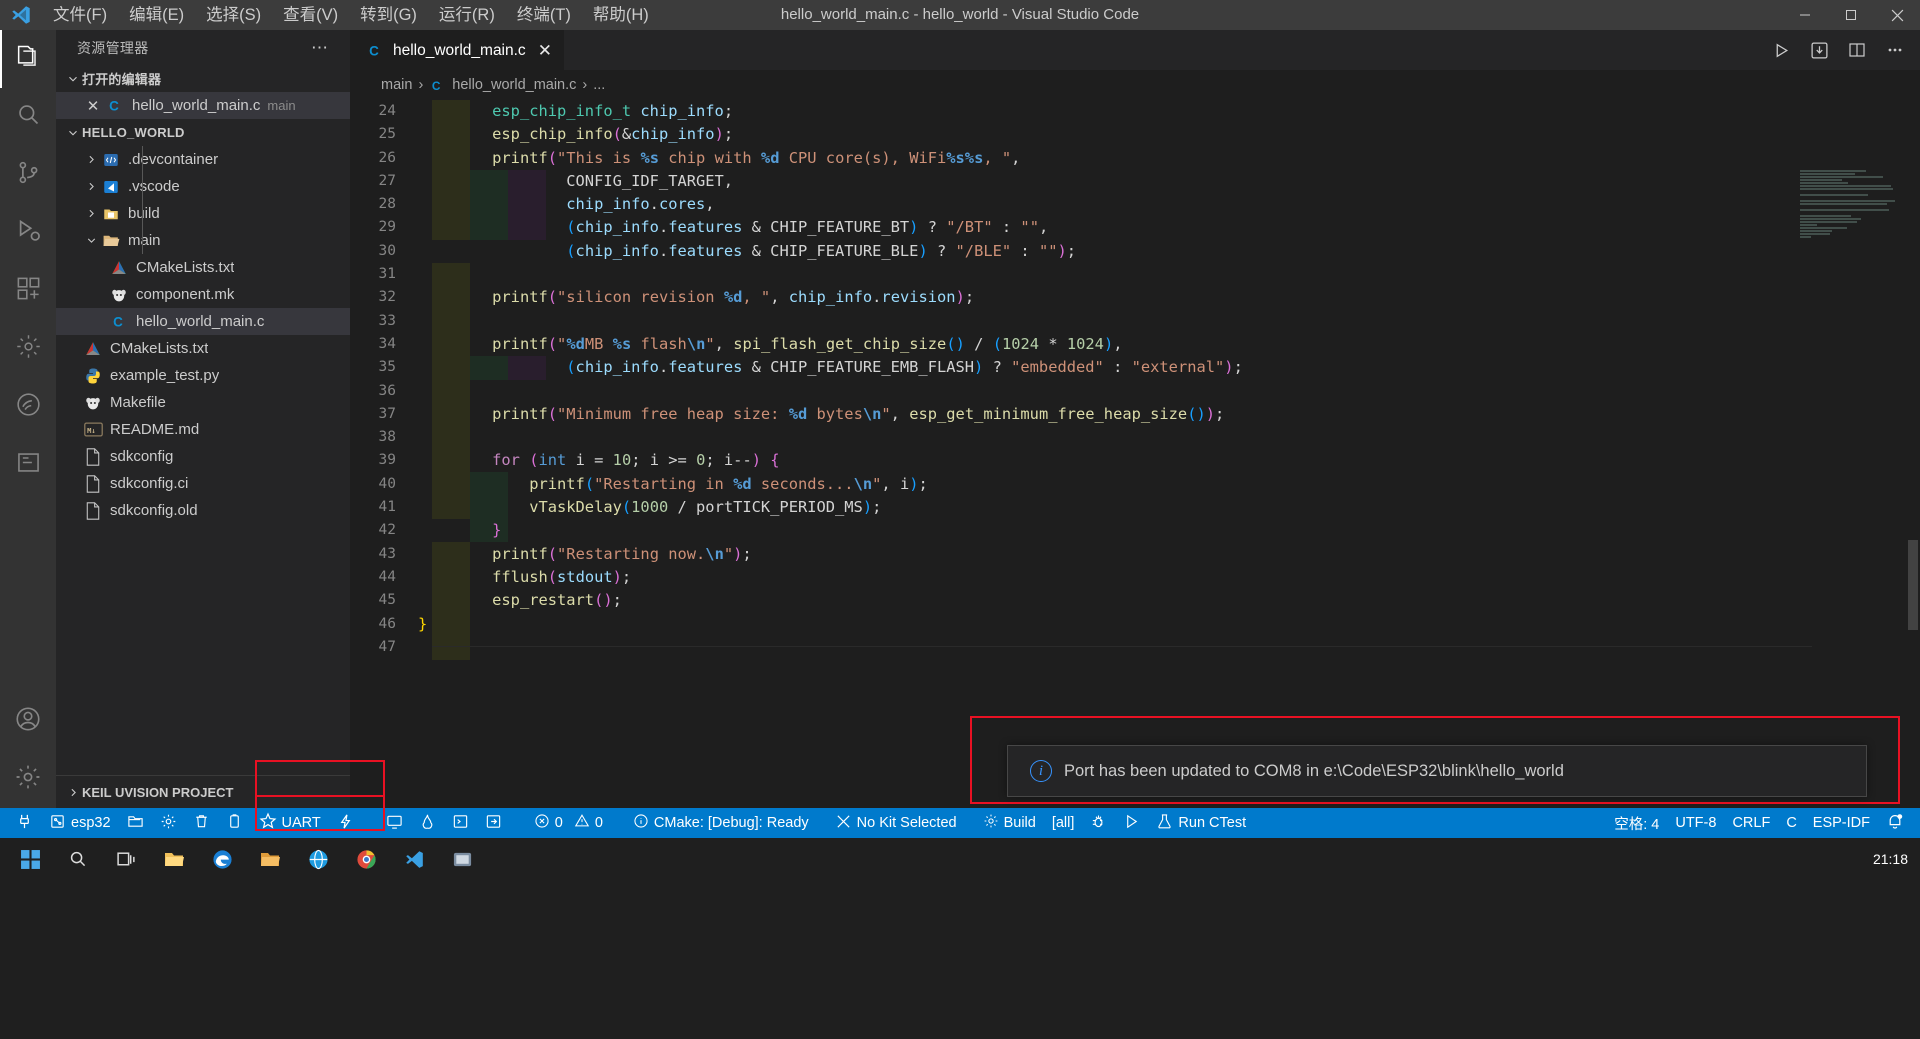 This screenshot has height=1039, width=1920. Describe the element at coordinates (28, 721) in the screenshot. I see `activity-accounts` at that location.